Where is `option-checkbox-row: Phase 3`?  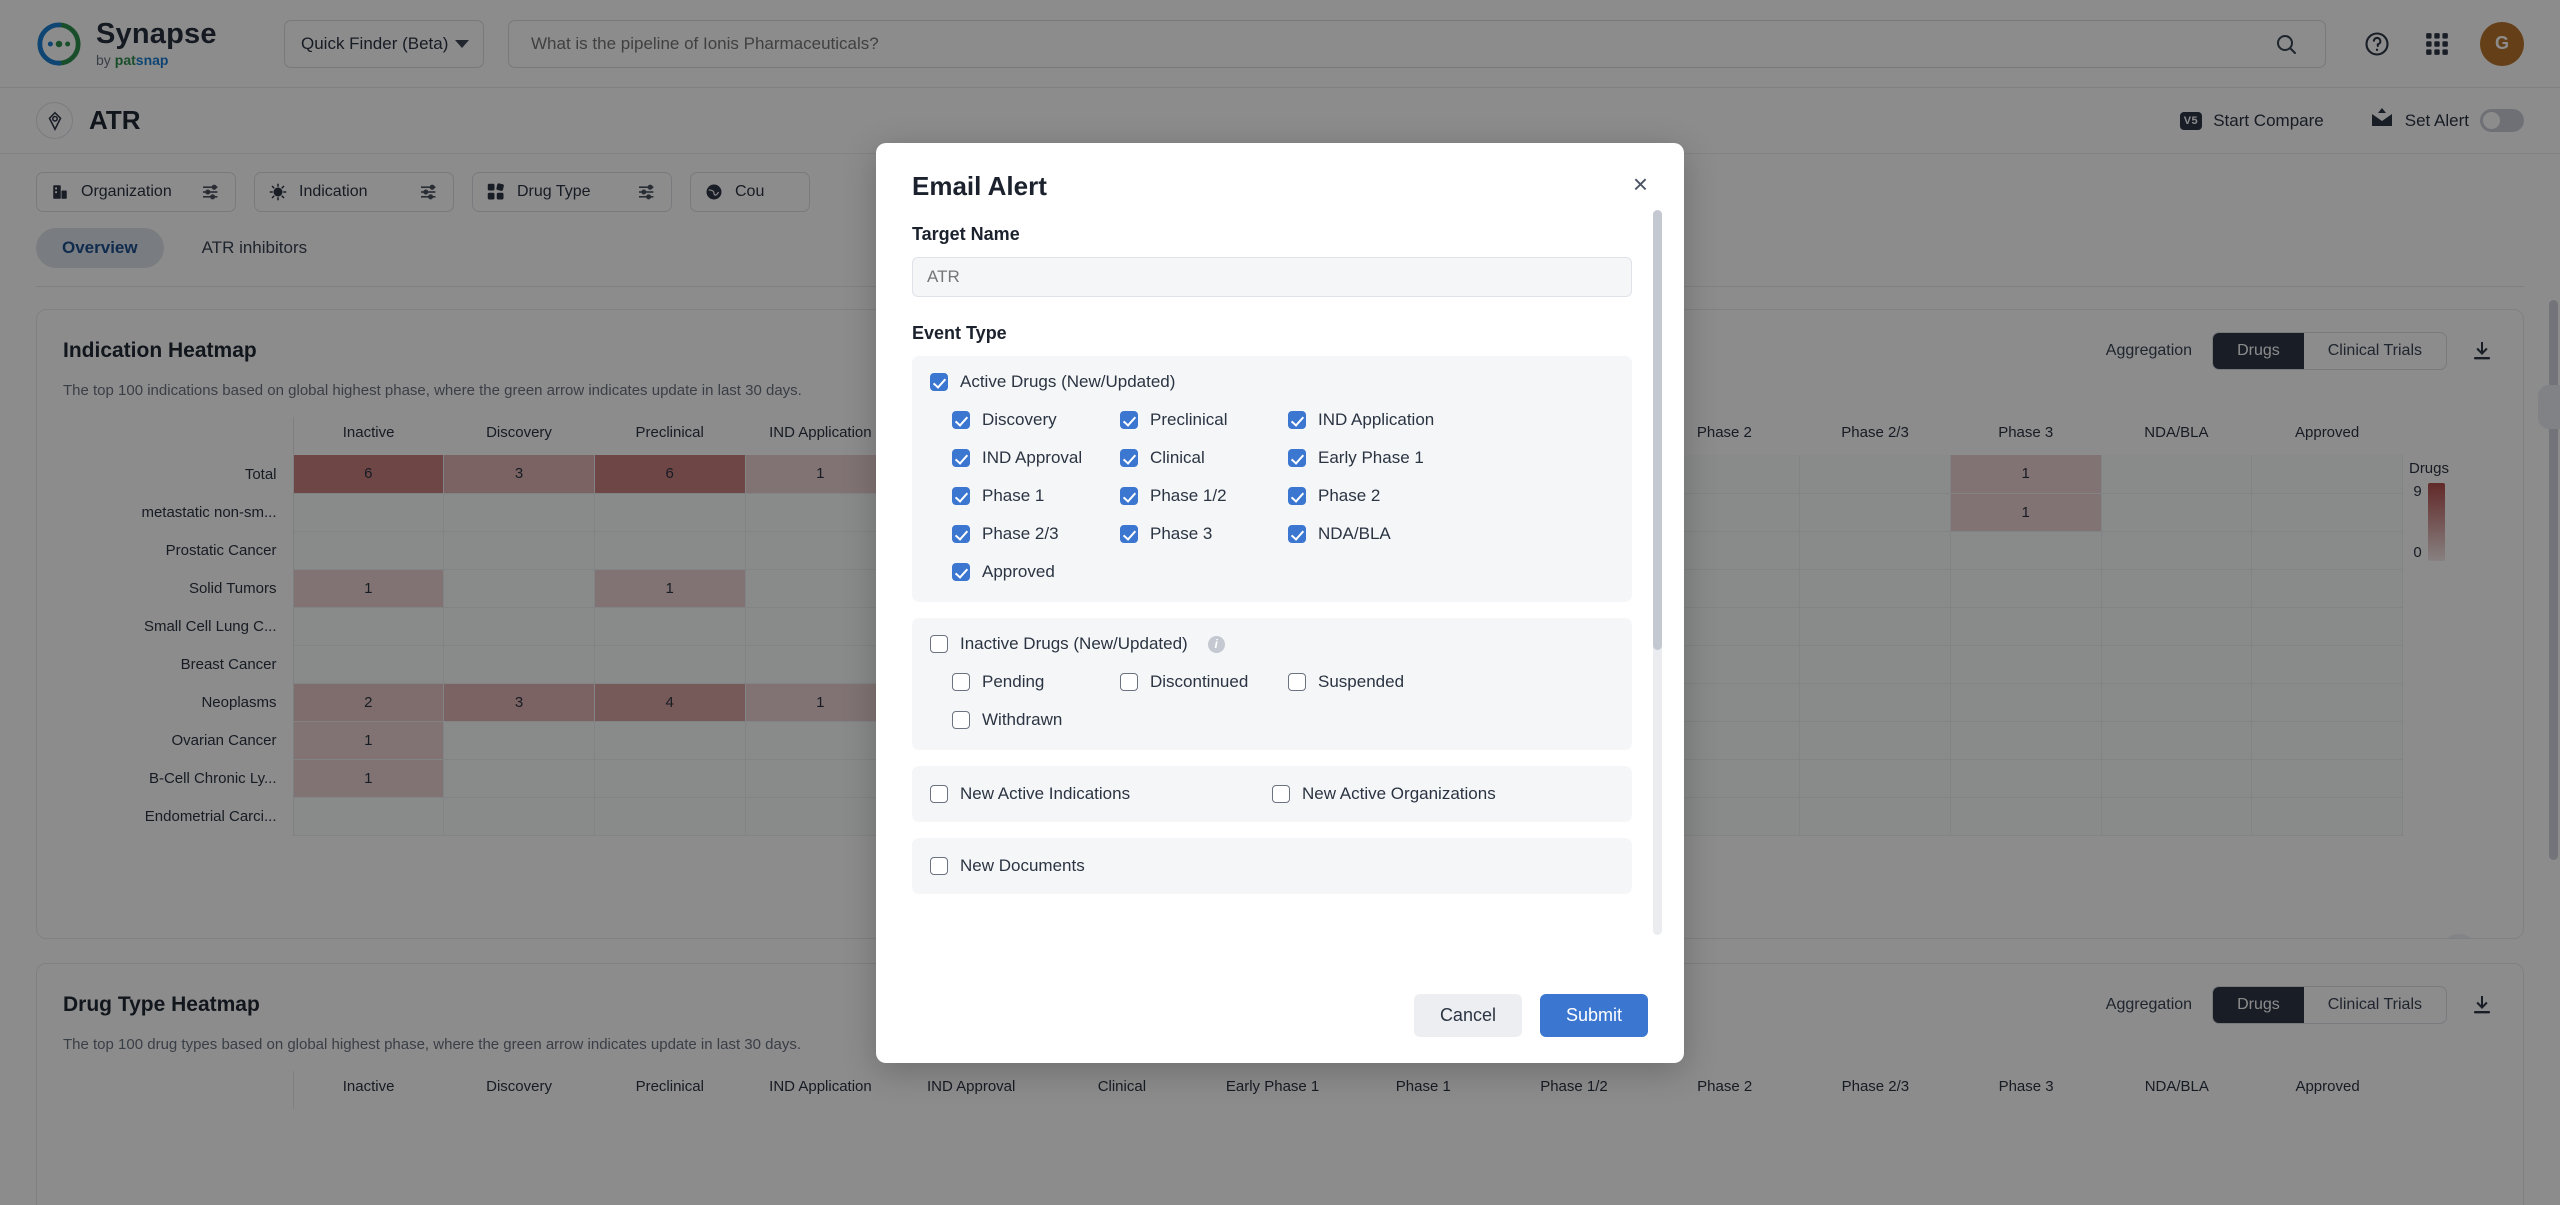
option-checkbox-row: Phase 3 is located at coordinates (1204, 534).